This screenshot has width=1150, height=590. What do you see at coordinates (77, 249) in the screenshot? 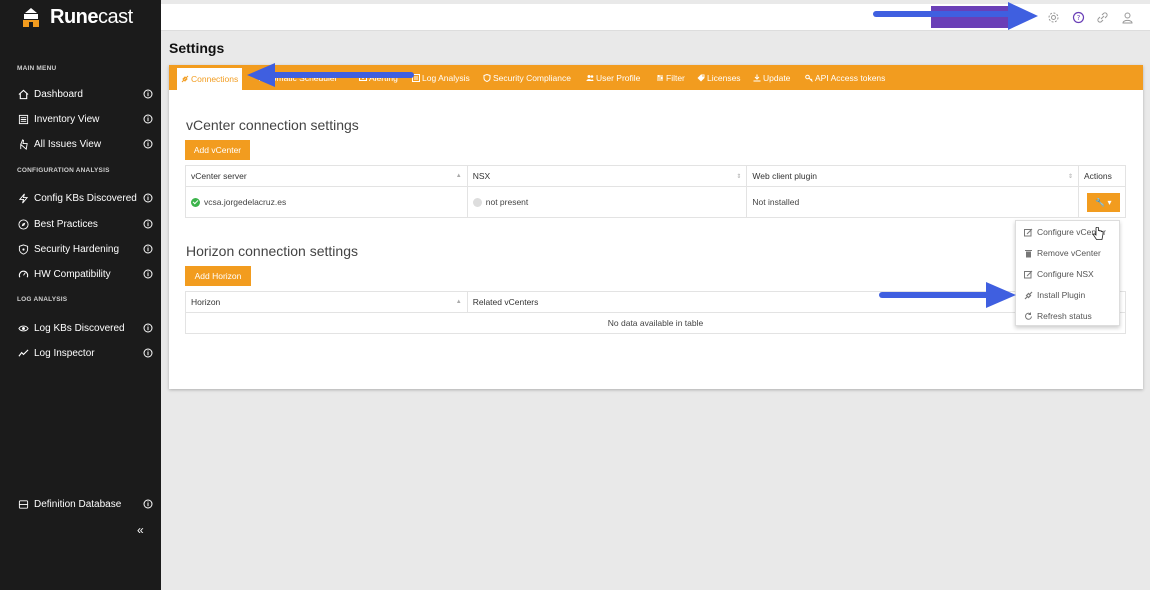
I see `sidebar-item-label: Security Hardening` at bounding box center [77, 249].